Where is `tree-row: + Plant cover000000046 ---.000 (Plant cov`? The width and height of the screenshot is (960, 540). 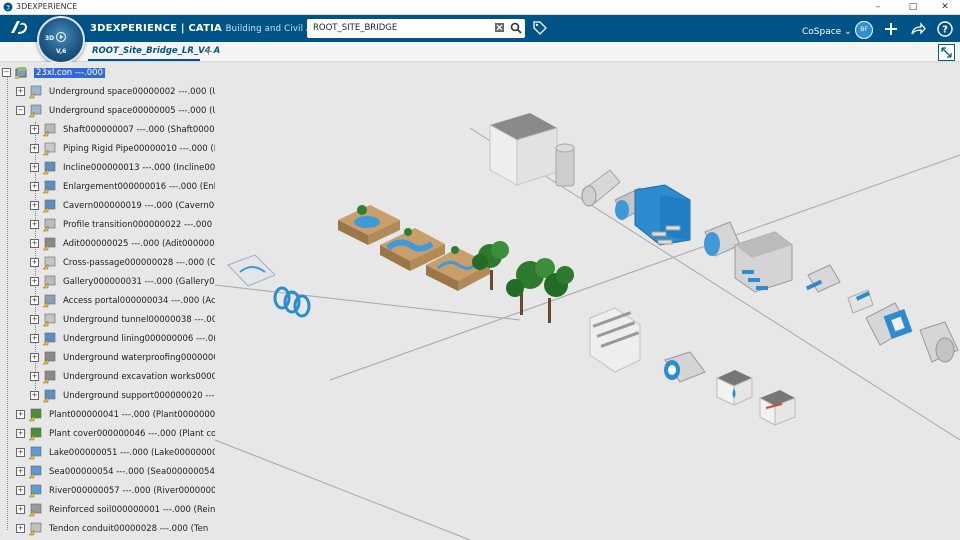 tree-row: + Plant cover000000046 ---.000 (Plant cov is located at coordinates (107, 434).